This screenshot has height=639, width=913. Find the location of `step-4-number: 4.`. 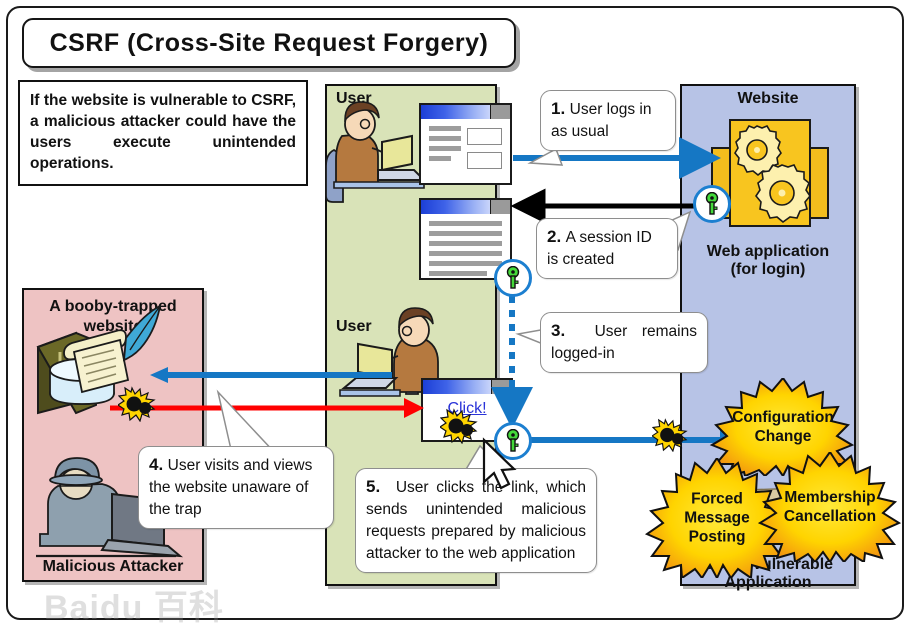

step-4-number: 4. is located at coordinates (156, 464).